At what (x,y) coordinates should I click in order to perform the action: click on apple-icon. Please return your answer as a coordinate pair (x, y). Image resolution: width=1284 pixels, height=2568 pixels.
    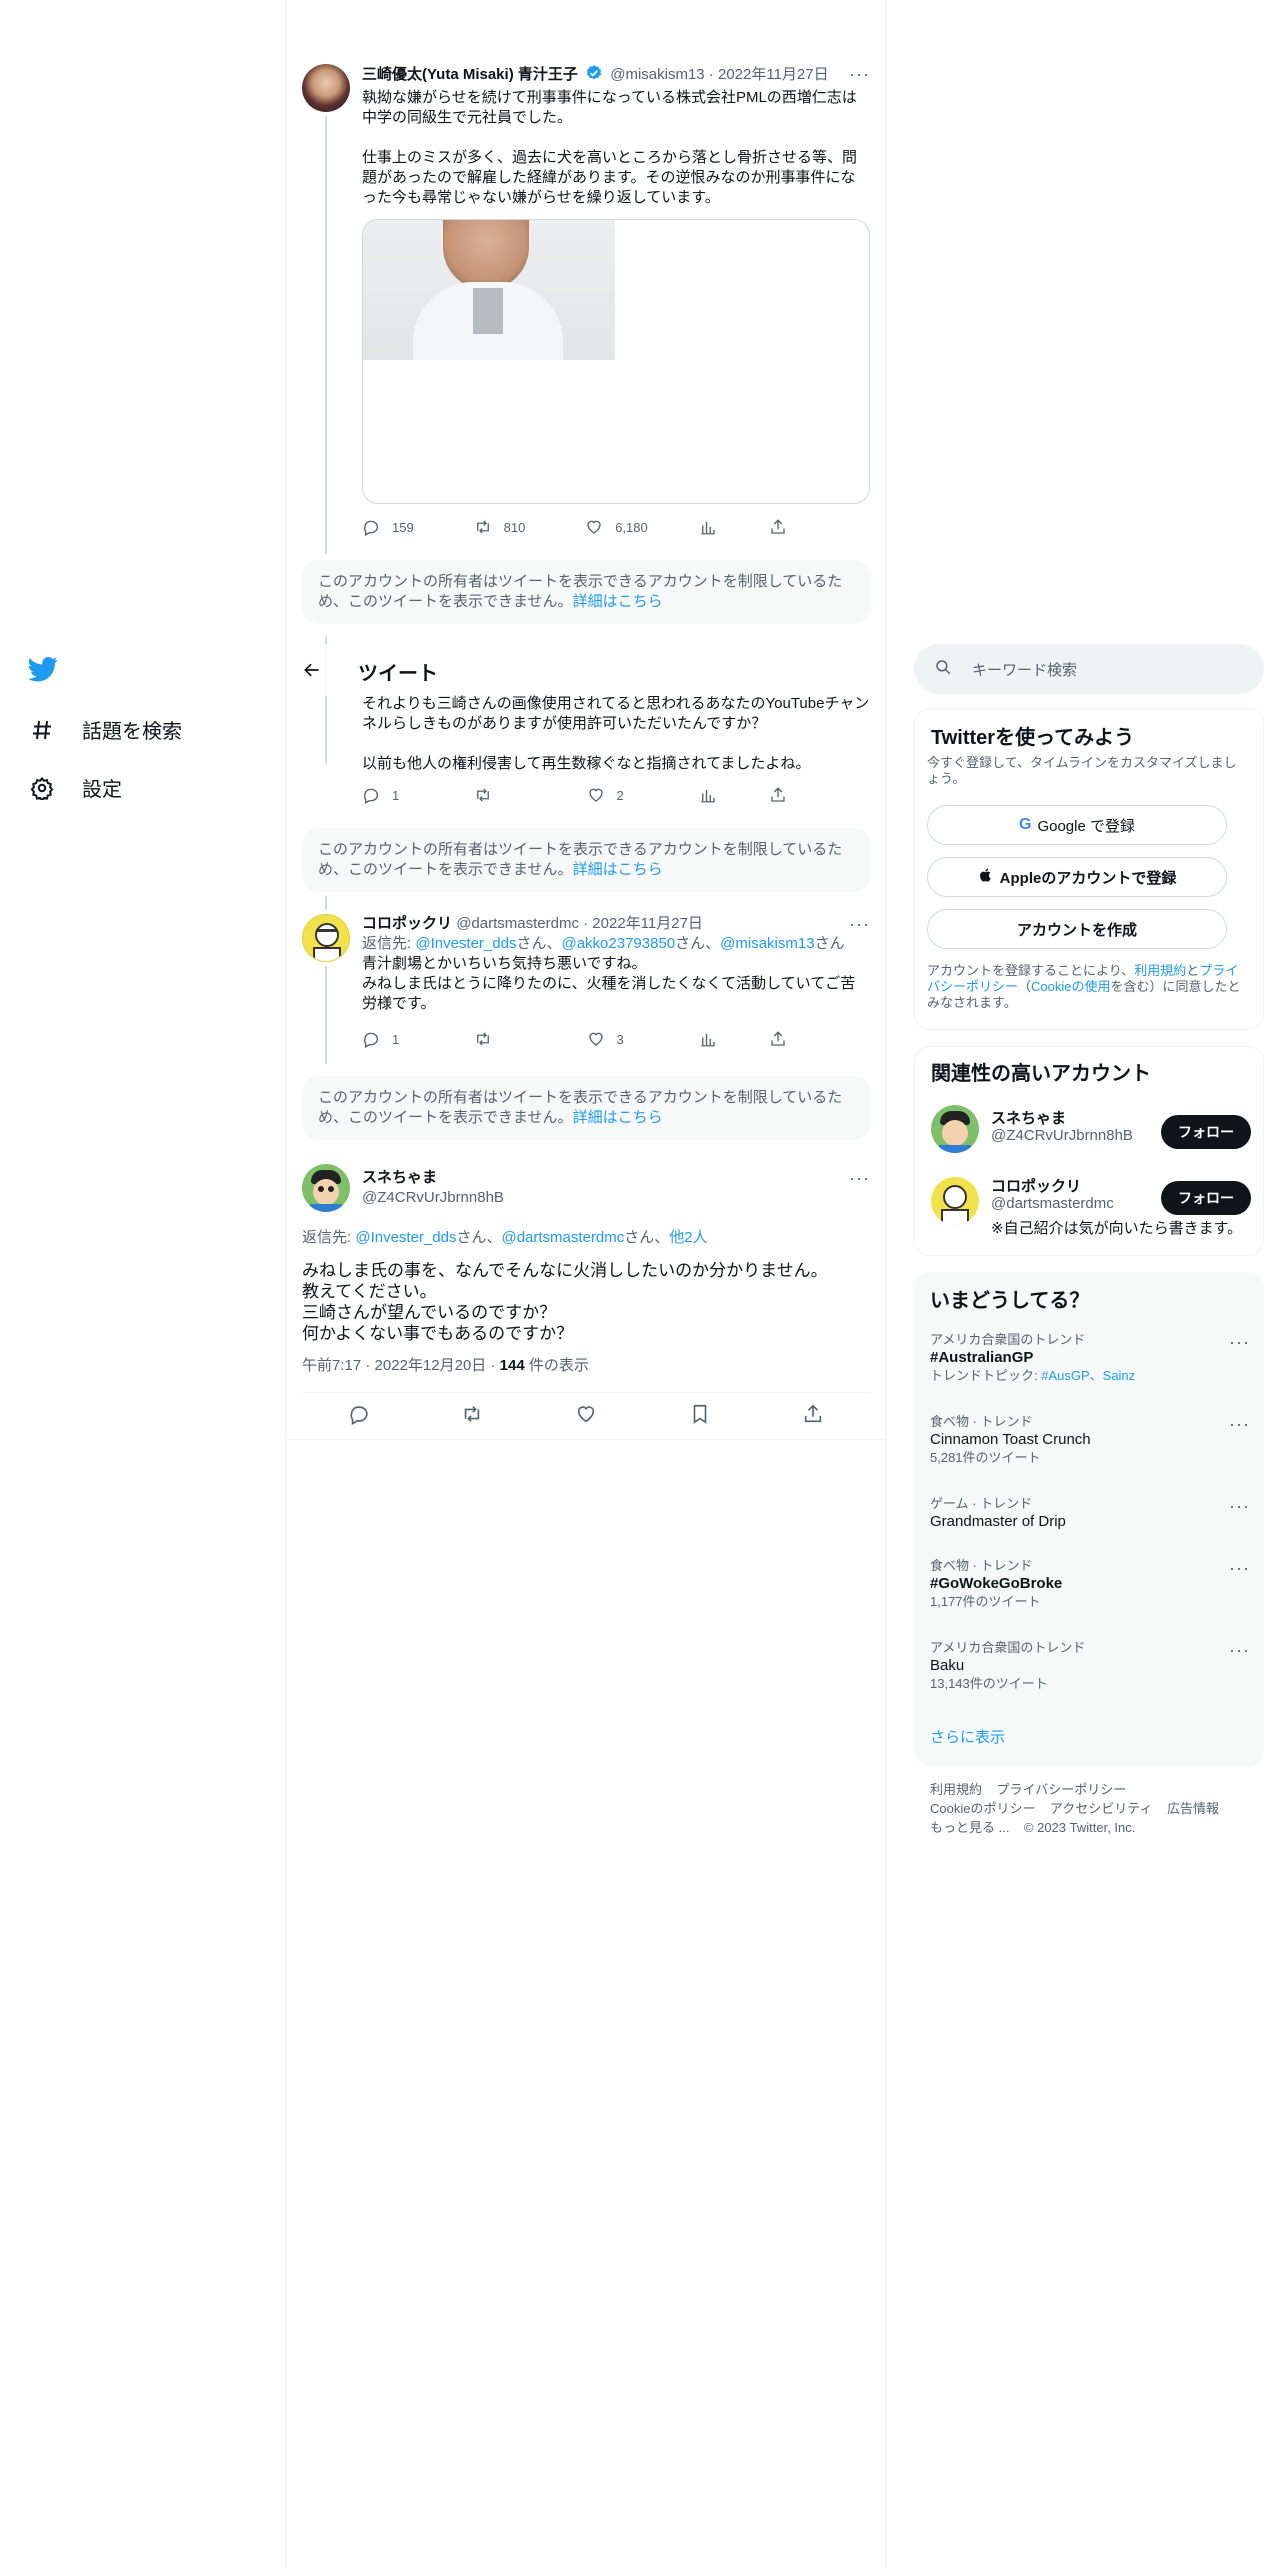
    Looking at the image, I should click on (986, 877).